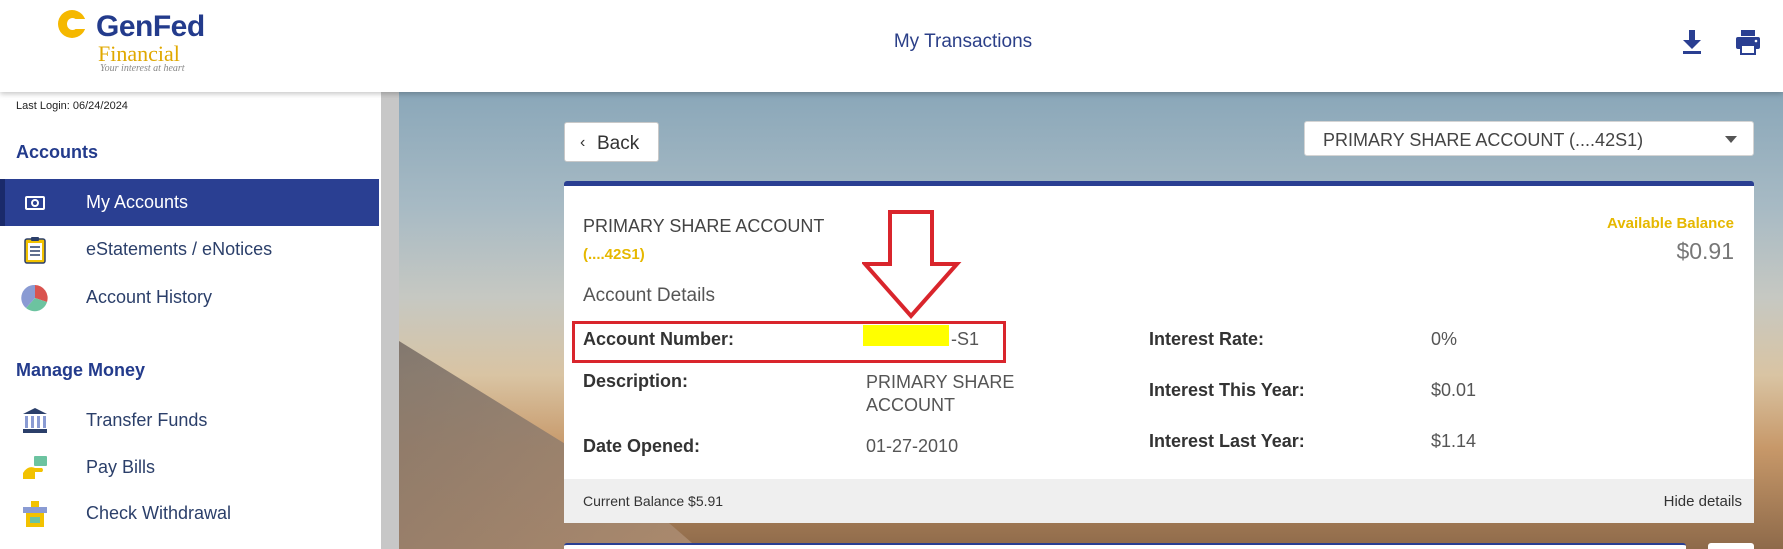  What do you see at coordinates (1125, 546) in the screenshot?
I see `next-card-edge` at bounding box center [1125, 546].